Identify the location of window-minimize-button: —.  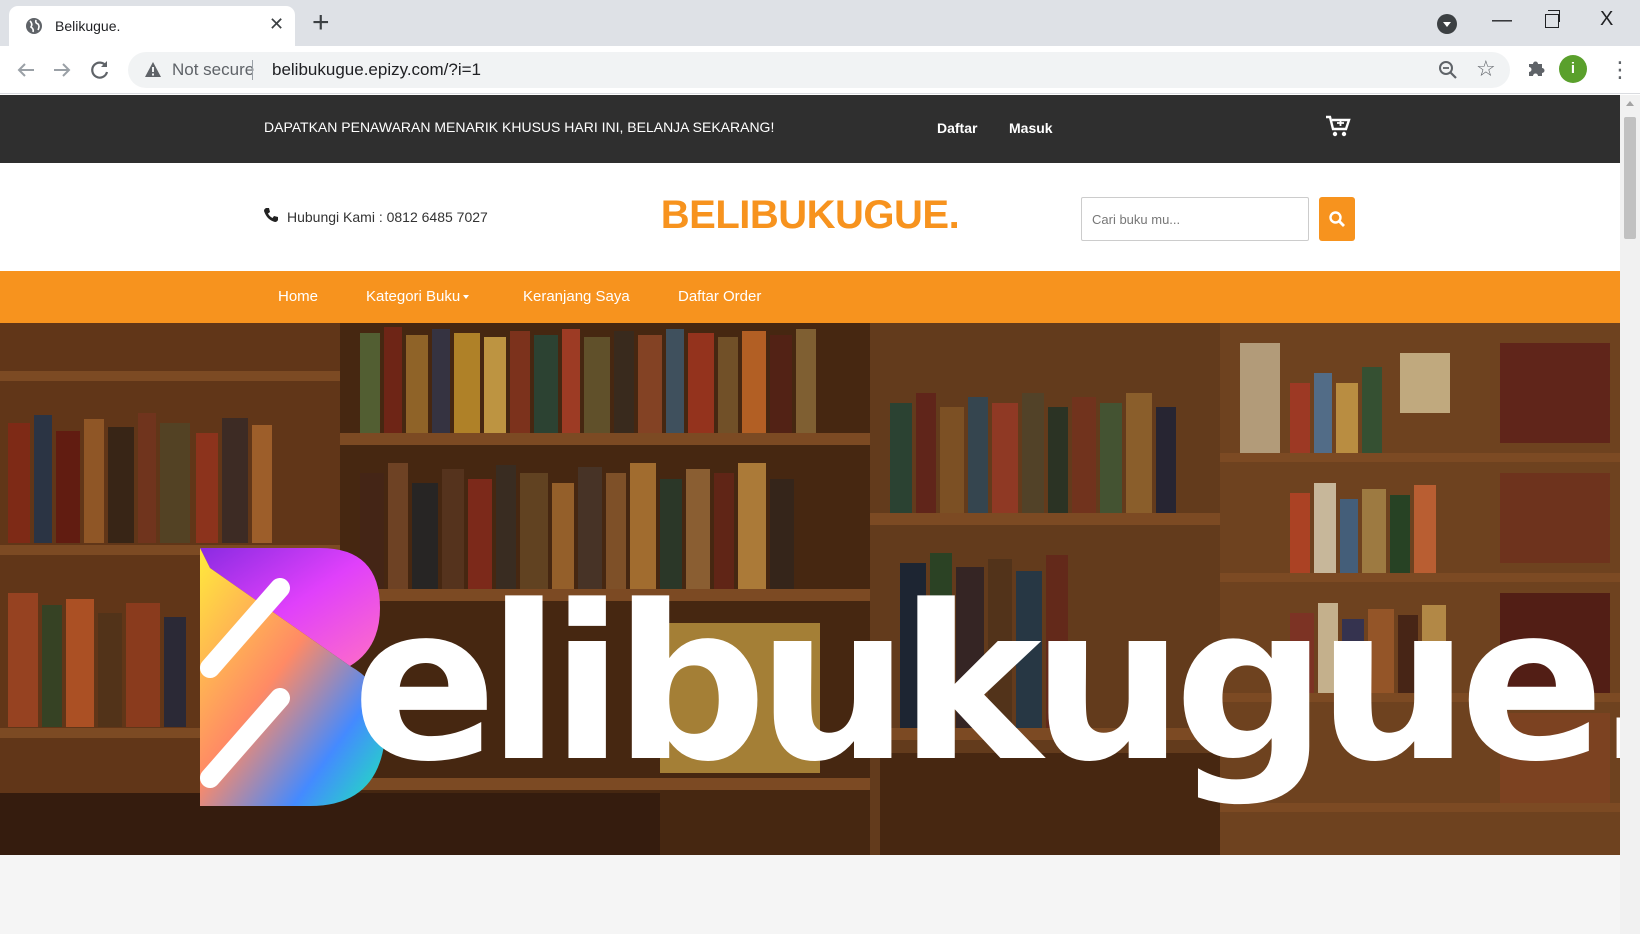
(1502, 20).